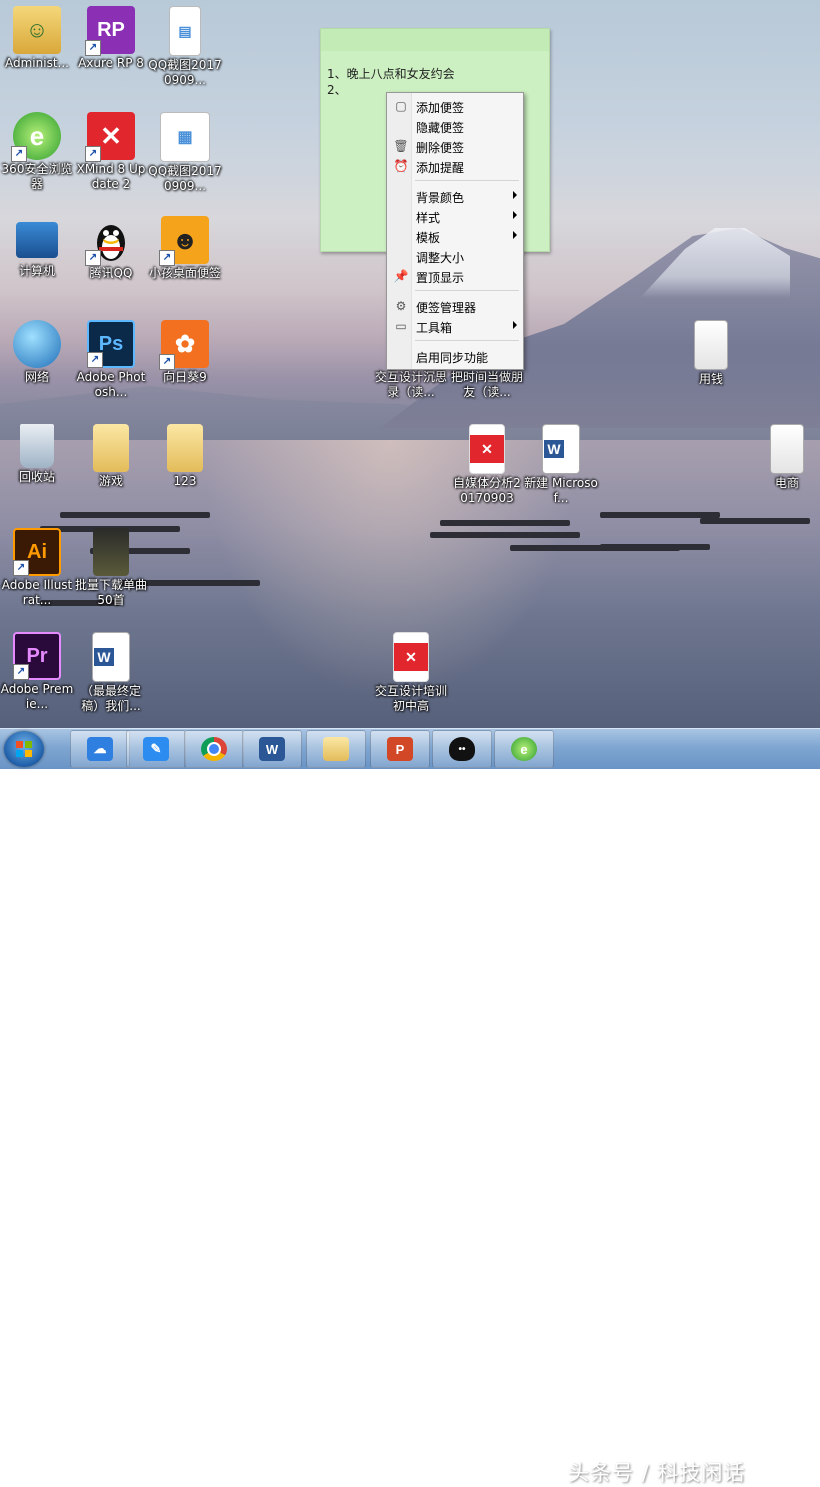  I want to click on menu-item-resize: 调整大小, so click(455, 256).